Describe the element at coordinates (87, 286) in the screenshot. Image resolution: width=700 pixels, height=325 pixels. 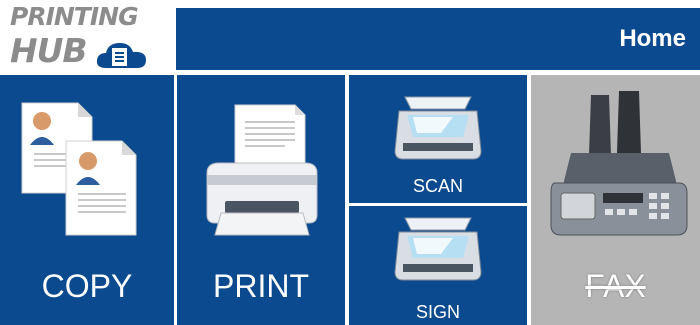
I see `copy-label: COPY` at that location.